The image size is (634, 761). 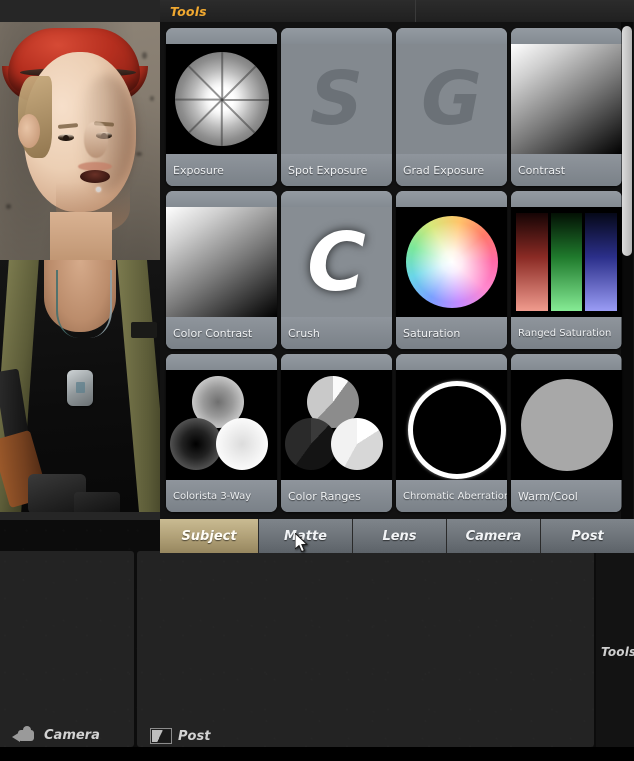 What do you see at coordinates (29, 131) in the screenshot?
I see `photo-ear` at bounding box center [29, 131].